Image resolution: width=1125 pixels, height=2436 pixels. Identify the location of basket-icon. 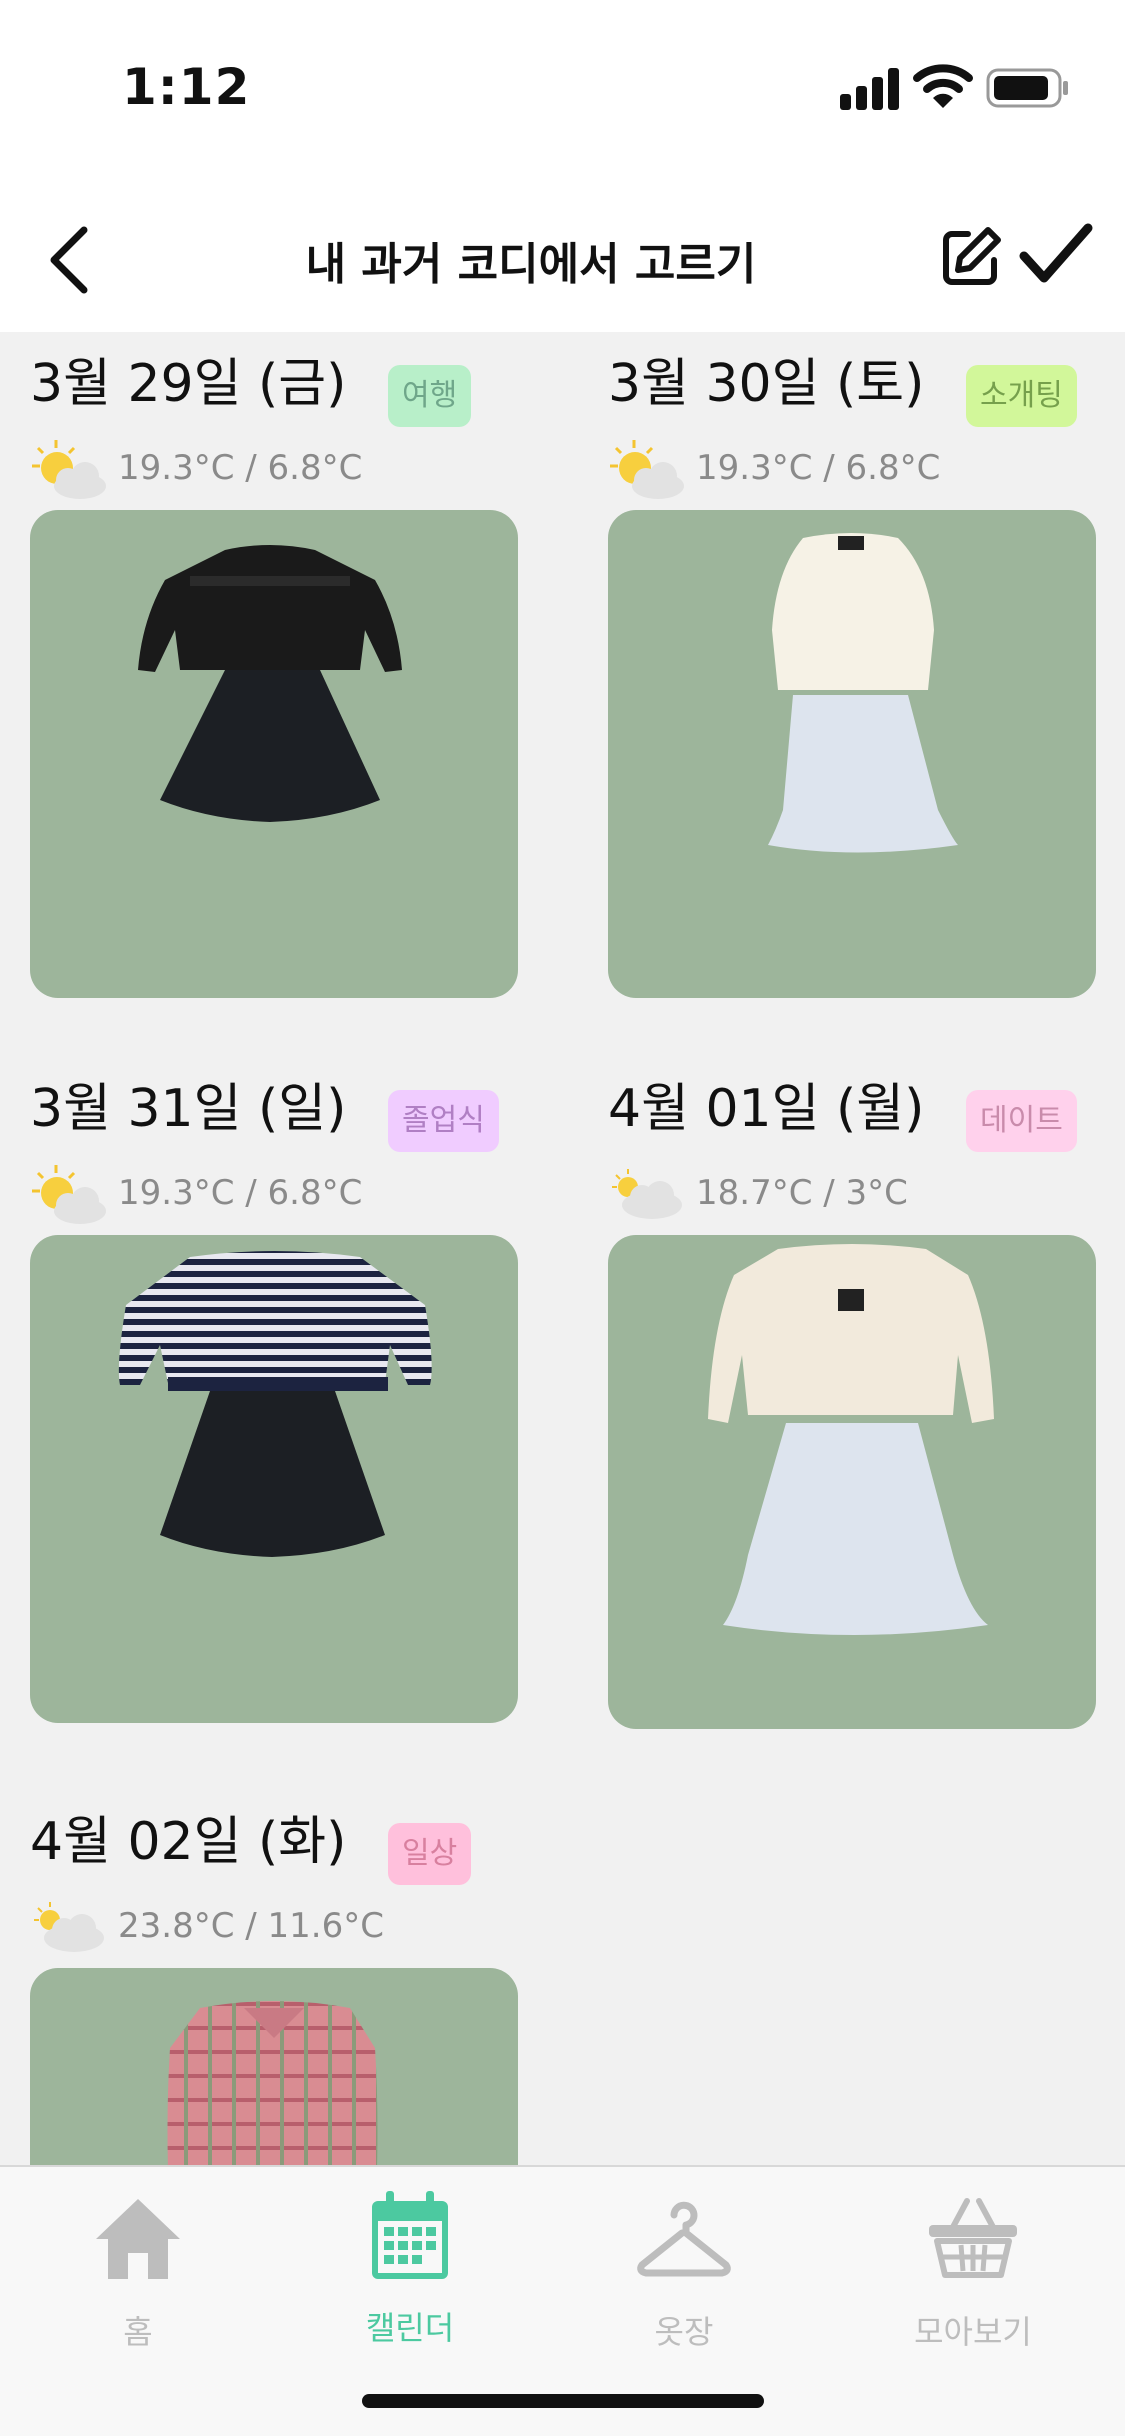
(973, 2238).